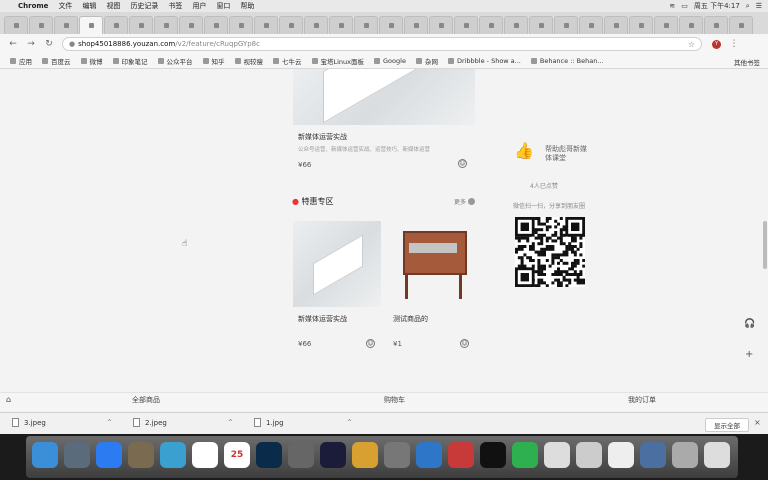 This screenshot has width=768, height=480. Describe the element at coordinates (747, 62) in the screenshot. I see `other-bookmarks: 其他书签` at that location.